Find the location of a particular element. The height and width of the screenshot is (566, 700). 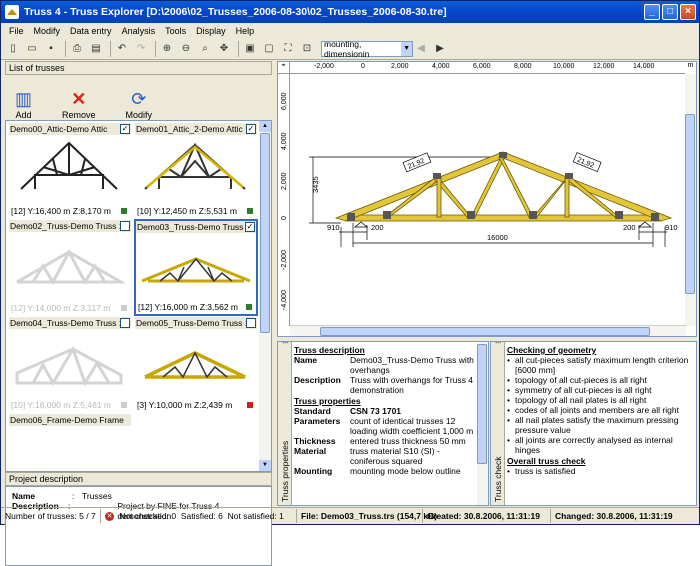

properties-scrollbar is located at coordinates (482, 423).